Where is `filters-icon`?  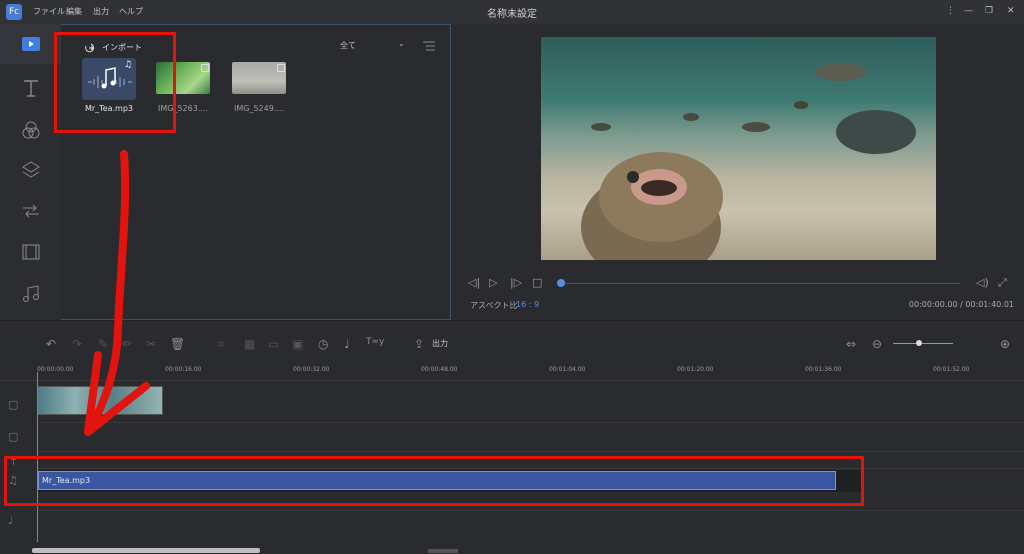 filters-icon is located at coordinates (30, 130).